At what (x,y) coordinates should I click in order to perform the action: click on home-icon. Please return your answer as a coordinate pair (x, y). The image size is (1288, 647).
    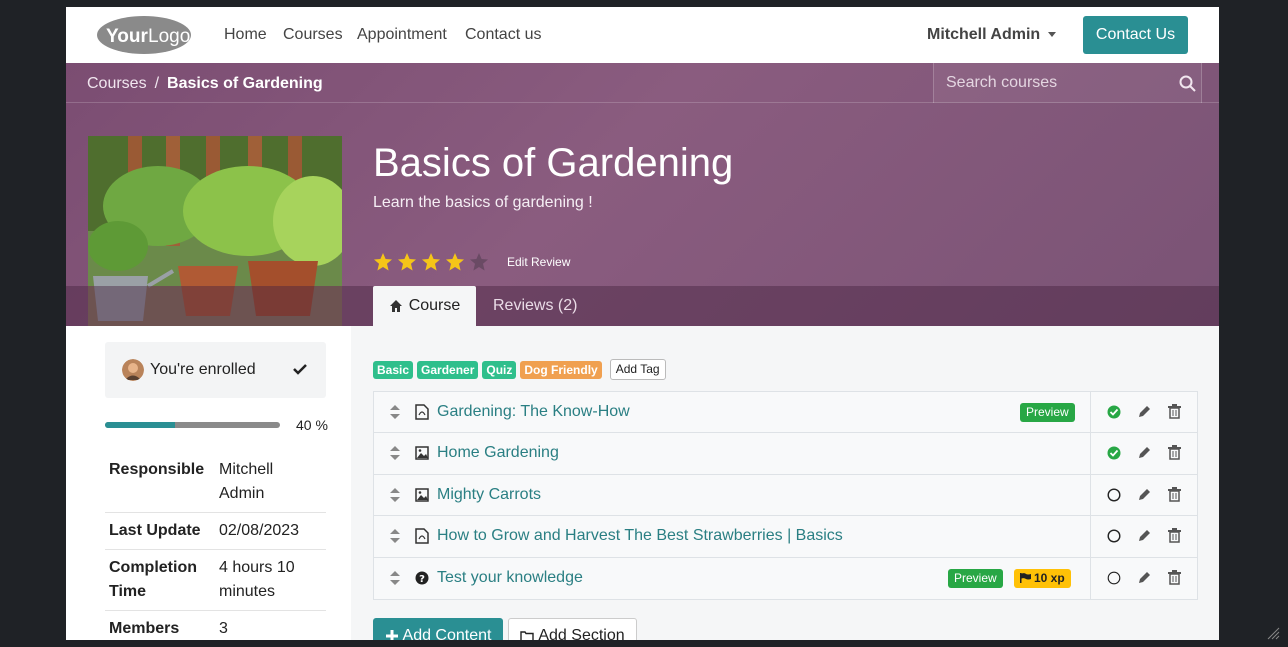
    Looking at the image, I should click on (395, 306).